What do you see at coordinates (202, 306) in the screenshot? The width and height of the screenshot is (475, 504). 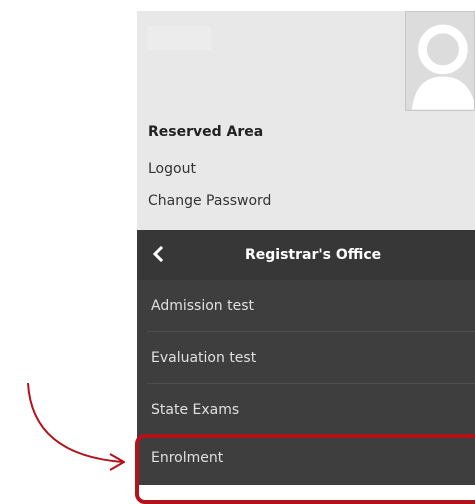 I see `menu-item-label: Admission test` at bounding box center [202, 306].